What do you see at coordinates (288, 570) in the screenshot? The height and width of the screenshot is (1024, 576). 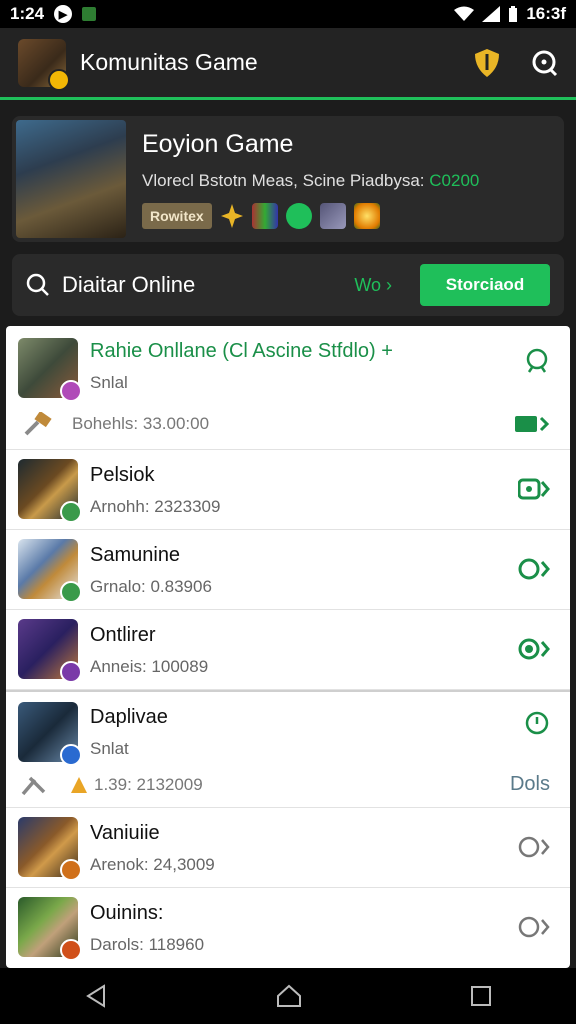 I see `list-item: Samunine Grnalo: 0.83906` at bounding box center [288, 570].